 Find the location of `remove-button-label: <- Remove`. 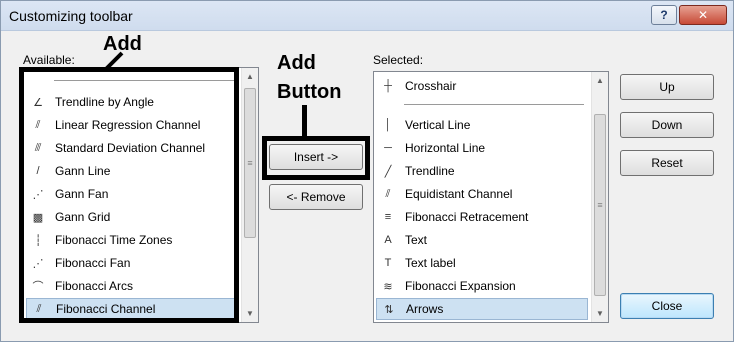

remove-button-label: <- Remove is located at coordinates (316, 197).